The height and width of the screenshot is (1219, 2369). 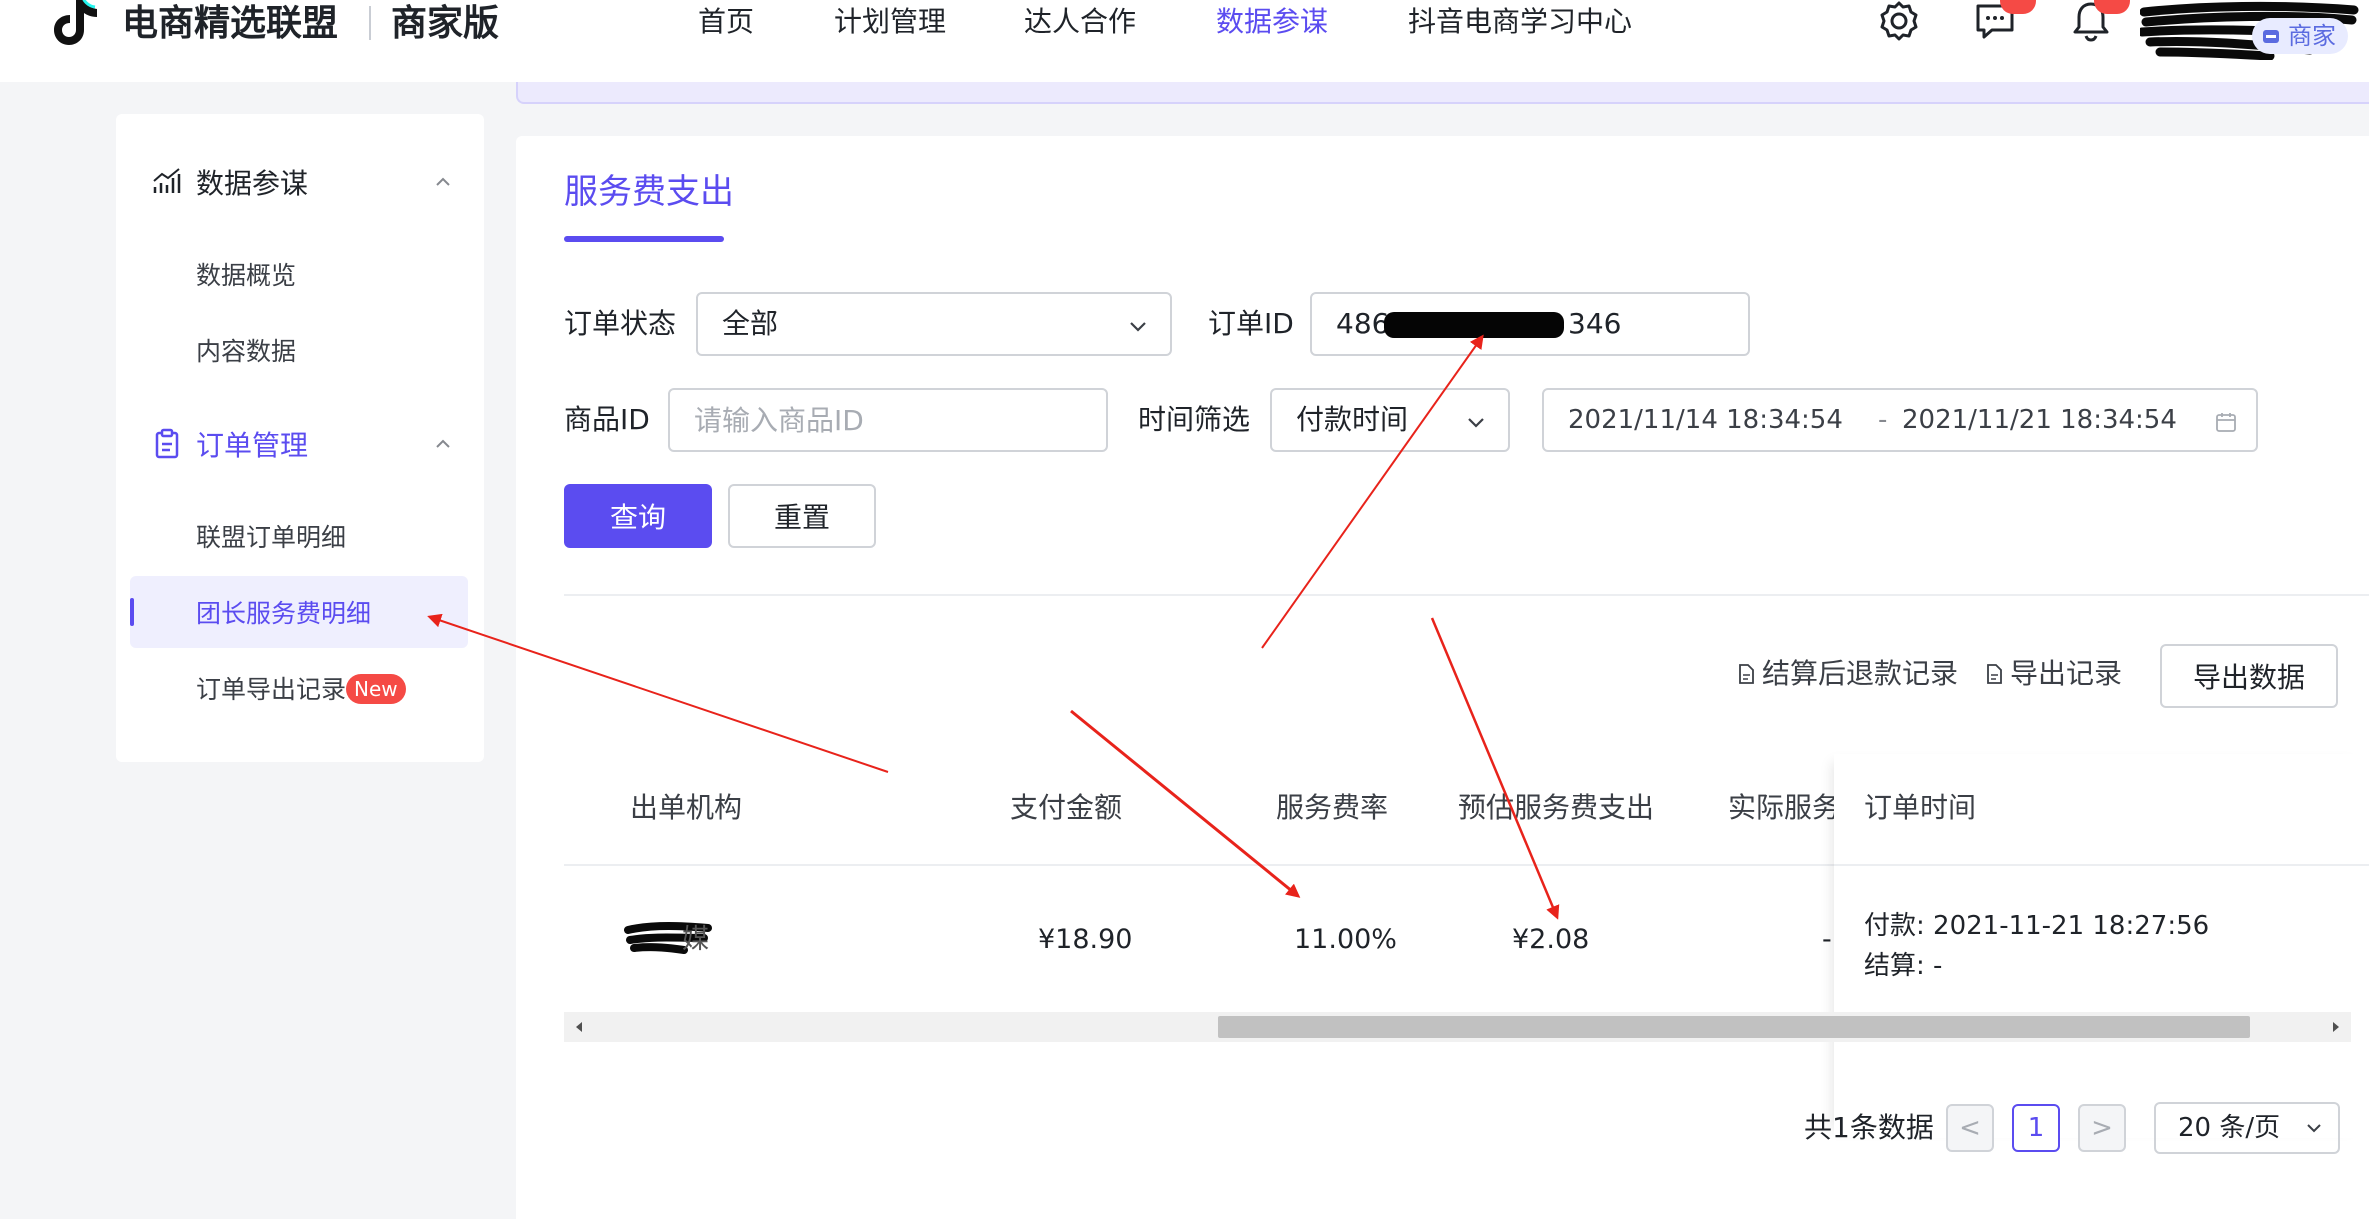 What do you see at coordinates (2249, 676) in the screenshot?
I see `export-data-button: 导出数据` at bounding box center [2249, 676].